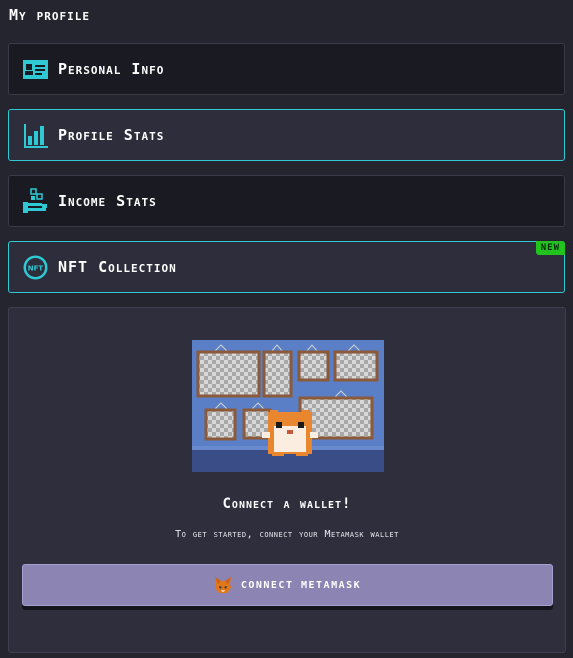 The height and width of the screenshot is (658, 573). I want to click on menu-item-label: Personal Info, so click(111, 69).